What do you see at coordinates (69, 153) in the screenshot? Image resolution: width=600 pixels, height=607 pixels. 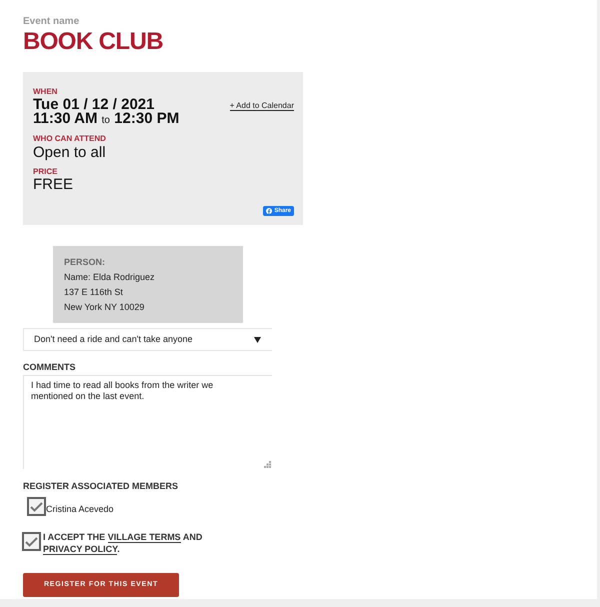 I see `attendance-value: Open to all` at bounding box center [69, 153].